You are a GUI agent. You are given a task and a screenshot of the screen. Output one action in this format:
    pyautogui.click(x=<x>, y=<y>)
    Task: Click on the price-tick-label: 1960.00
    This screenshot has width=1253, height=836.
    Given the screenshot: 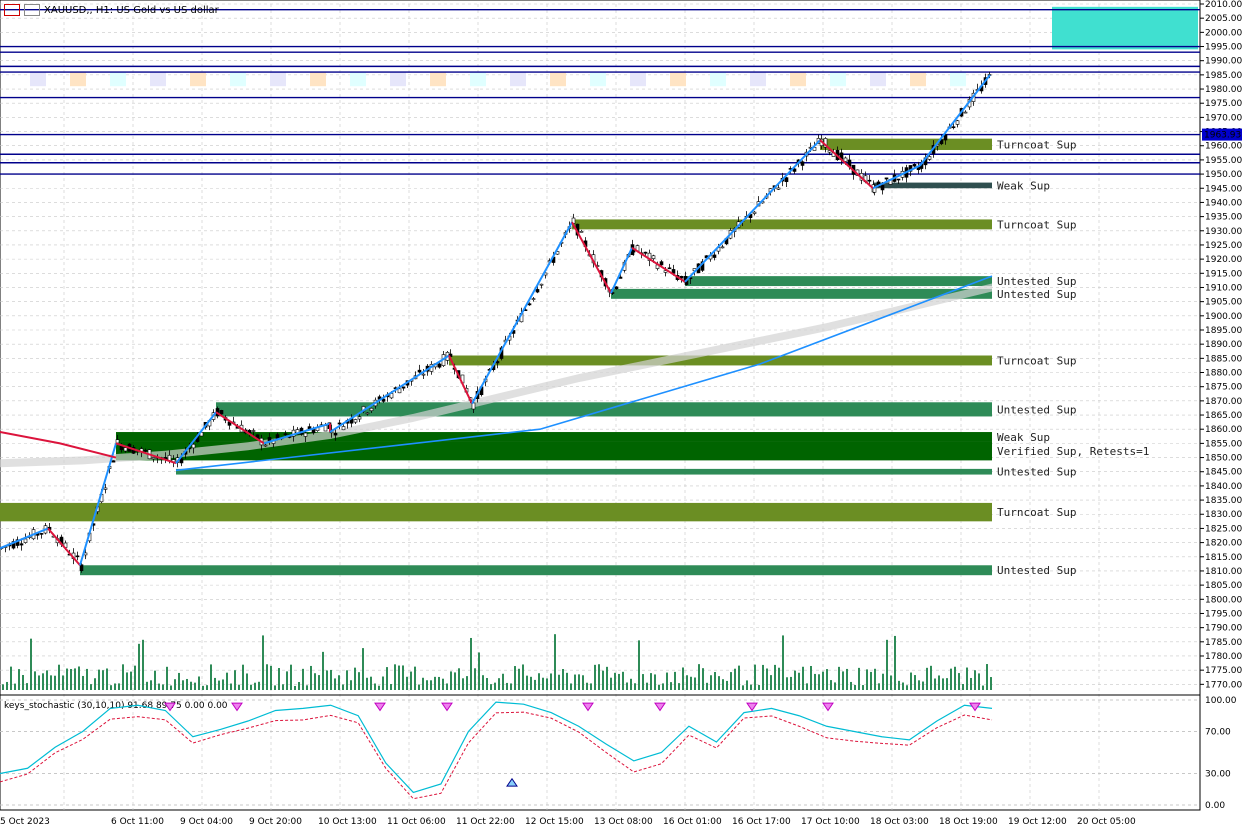 What is the action you would take?
    pyautogui.click(x=1223, y=147)
    